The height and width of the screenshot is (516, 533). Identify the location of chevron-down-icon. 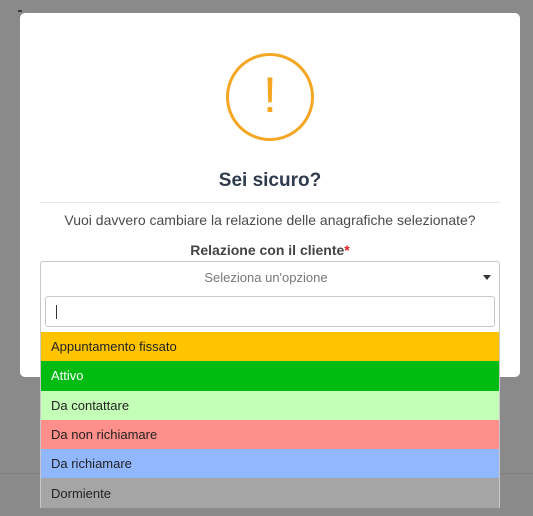
(487, 277).